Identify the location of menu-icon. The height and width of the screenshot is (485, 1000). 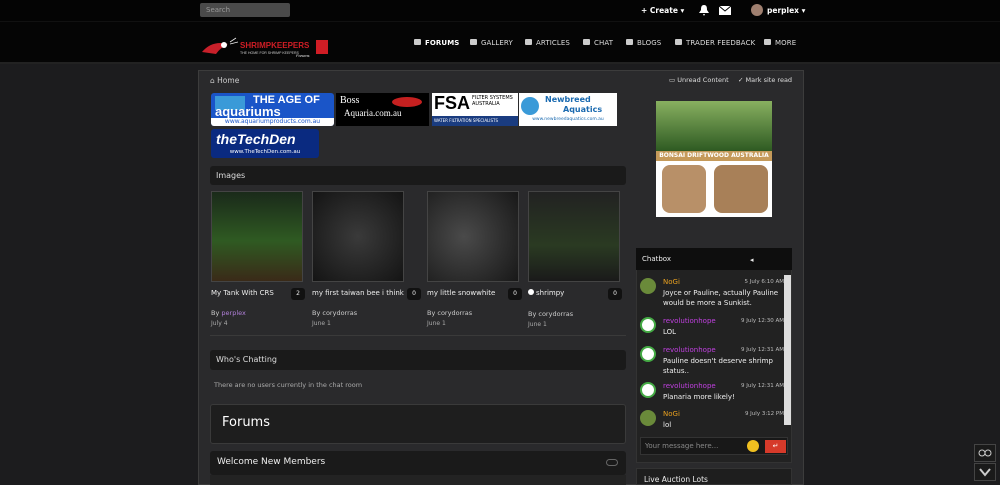
(767, 42).